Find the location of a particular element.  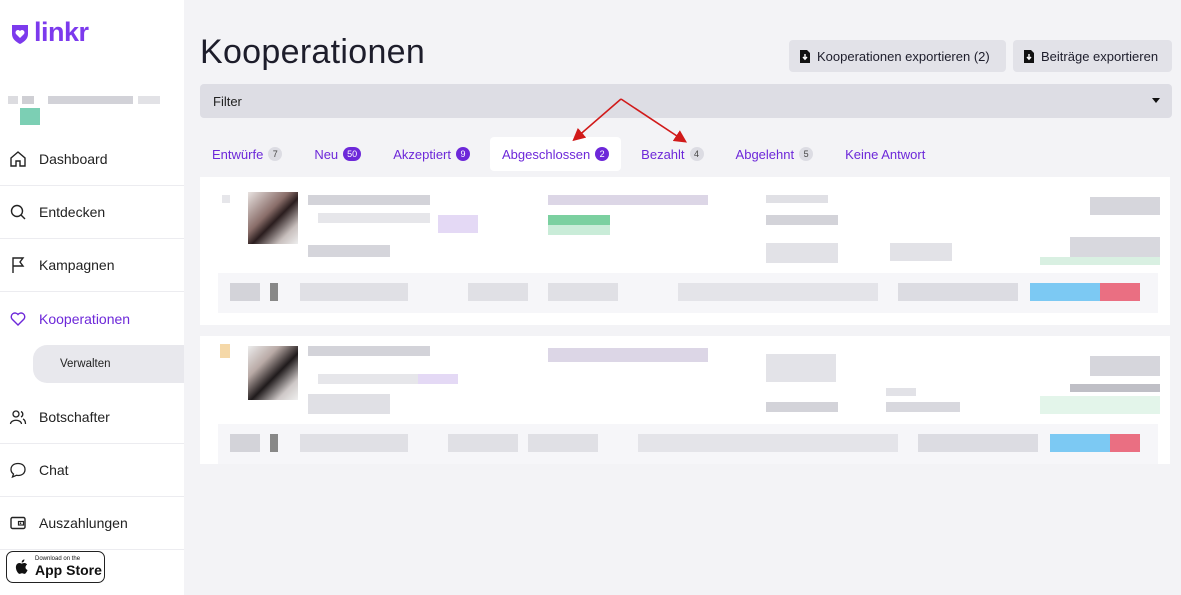

home-icon is located at coordinates (18, 159).